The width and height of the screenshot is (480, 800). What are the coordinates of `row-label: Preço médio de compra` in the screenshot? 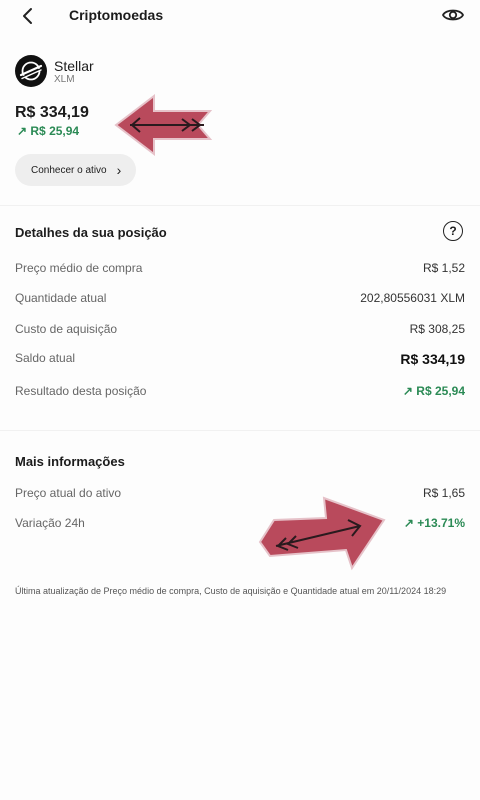 It's located at (79, 268).